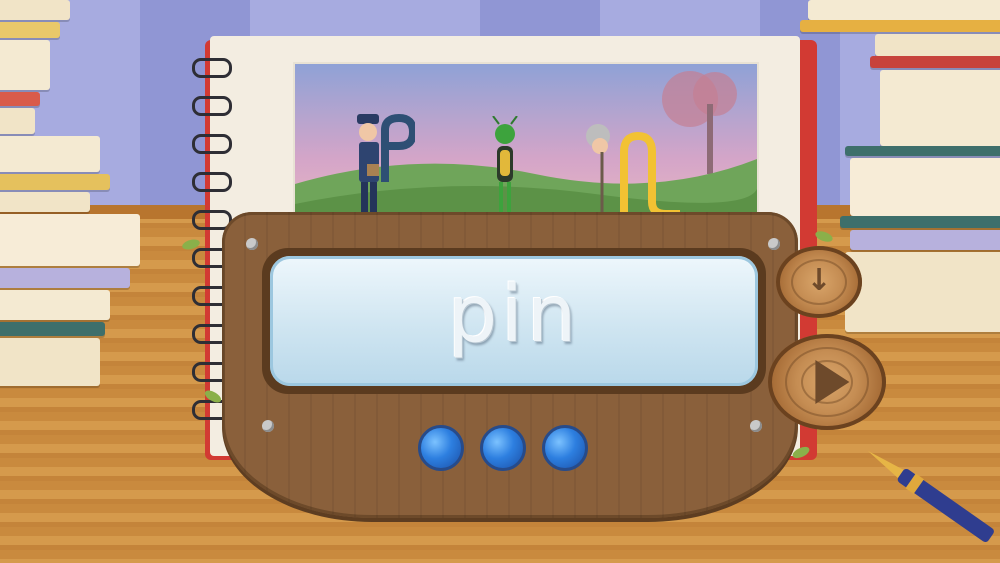  What do you see at coordinates (386, 164) in the screenshot?
I see `character-postman` at bounding box center [386, 164].